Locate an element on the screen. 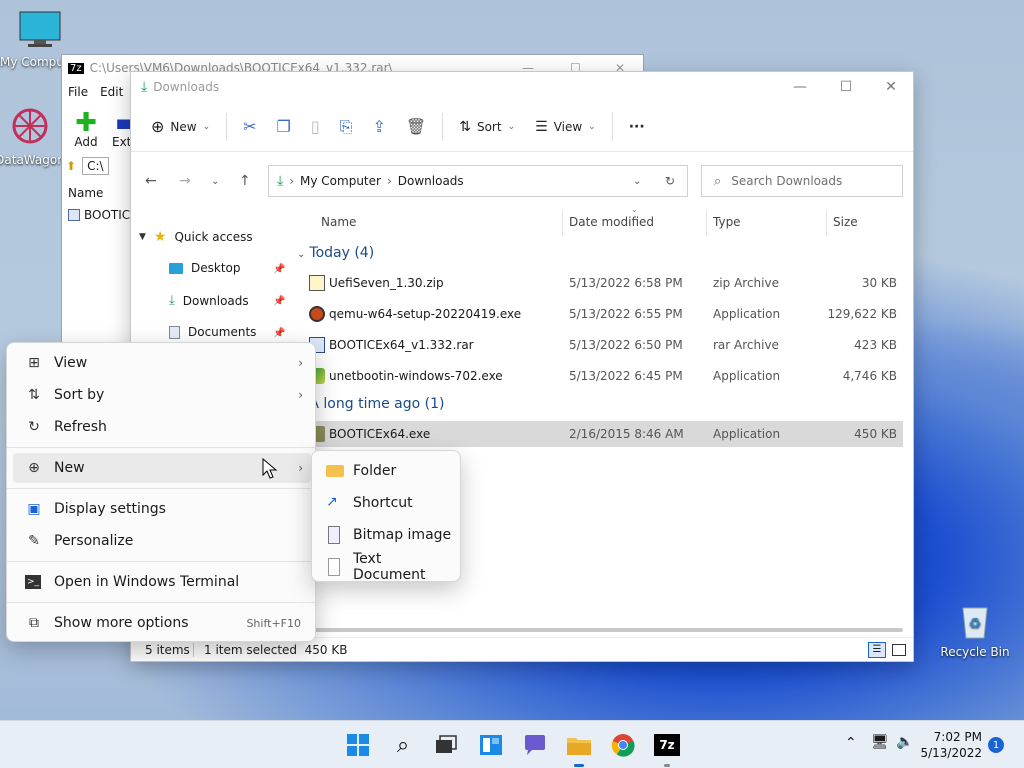  column-header-type: Type is located at coordinates (727, 222).